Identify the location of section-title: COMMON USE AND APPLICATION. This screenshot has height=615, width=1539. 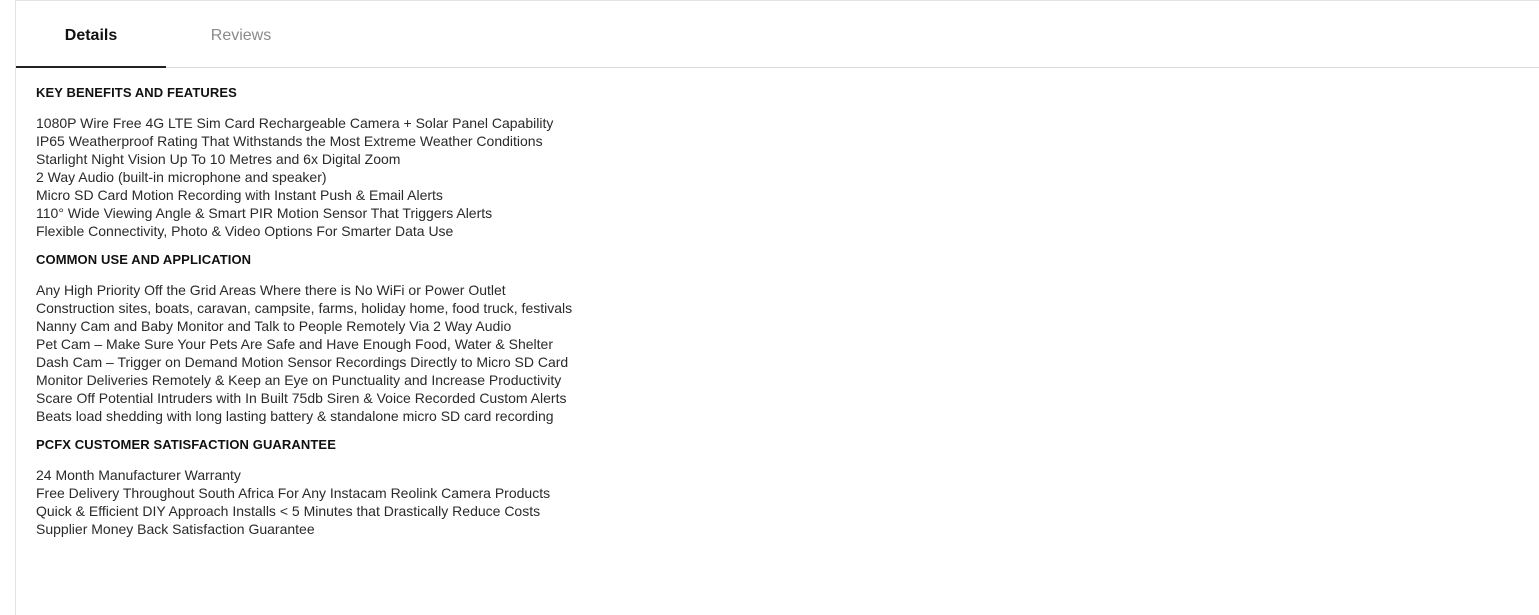
(144, 259).